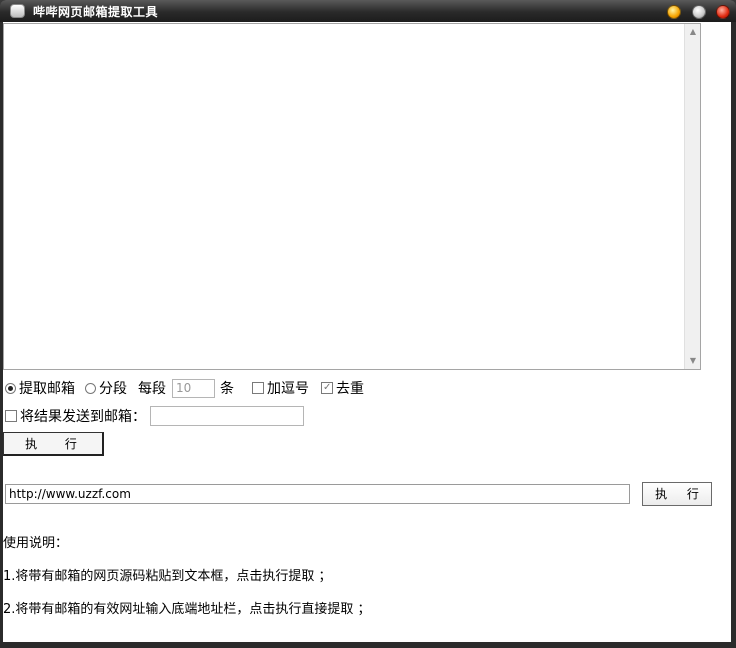  What do you see at coordinates (10, 388) in the screenshot?
I see `radio-extract-email` at bounding box center [10, 388].